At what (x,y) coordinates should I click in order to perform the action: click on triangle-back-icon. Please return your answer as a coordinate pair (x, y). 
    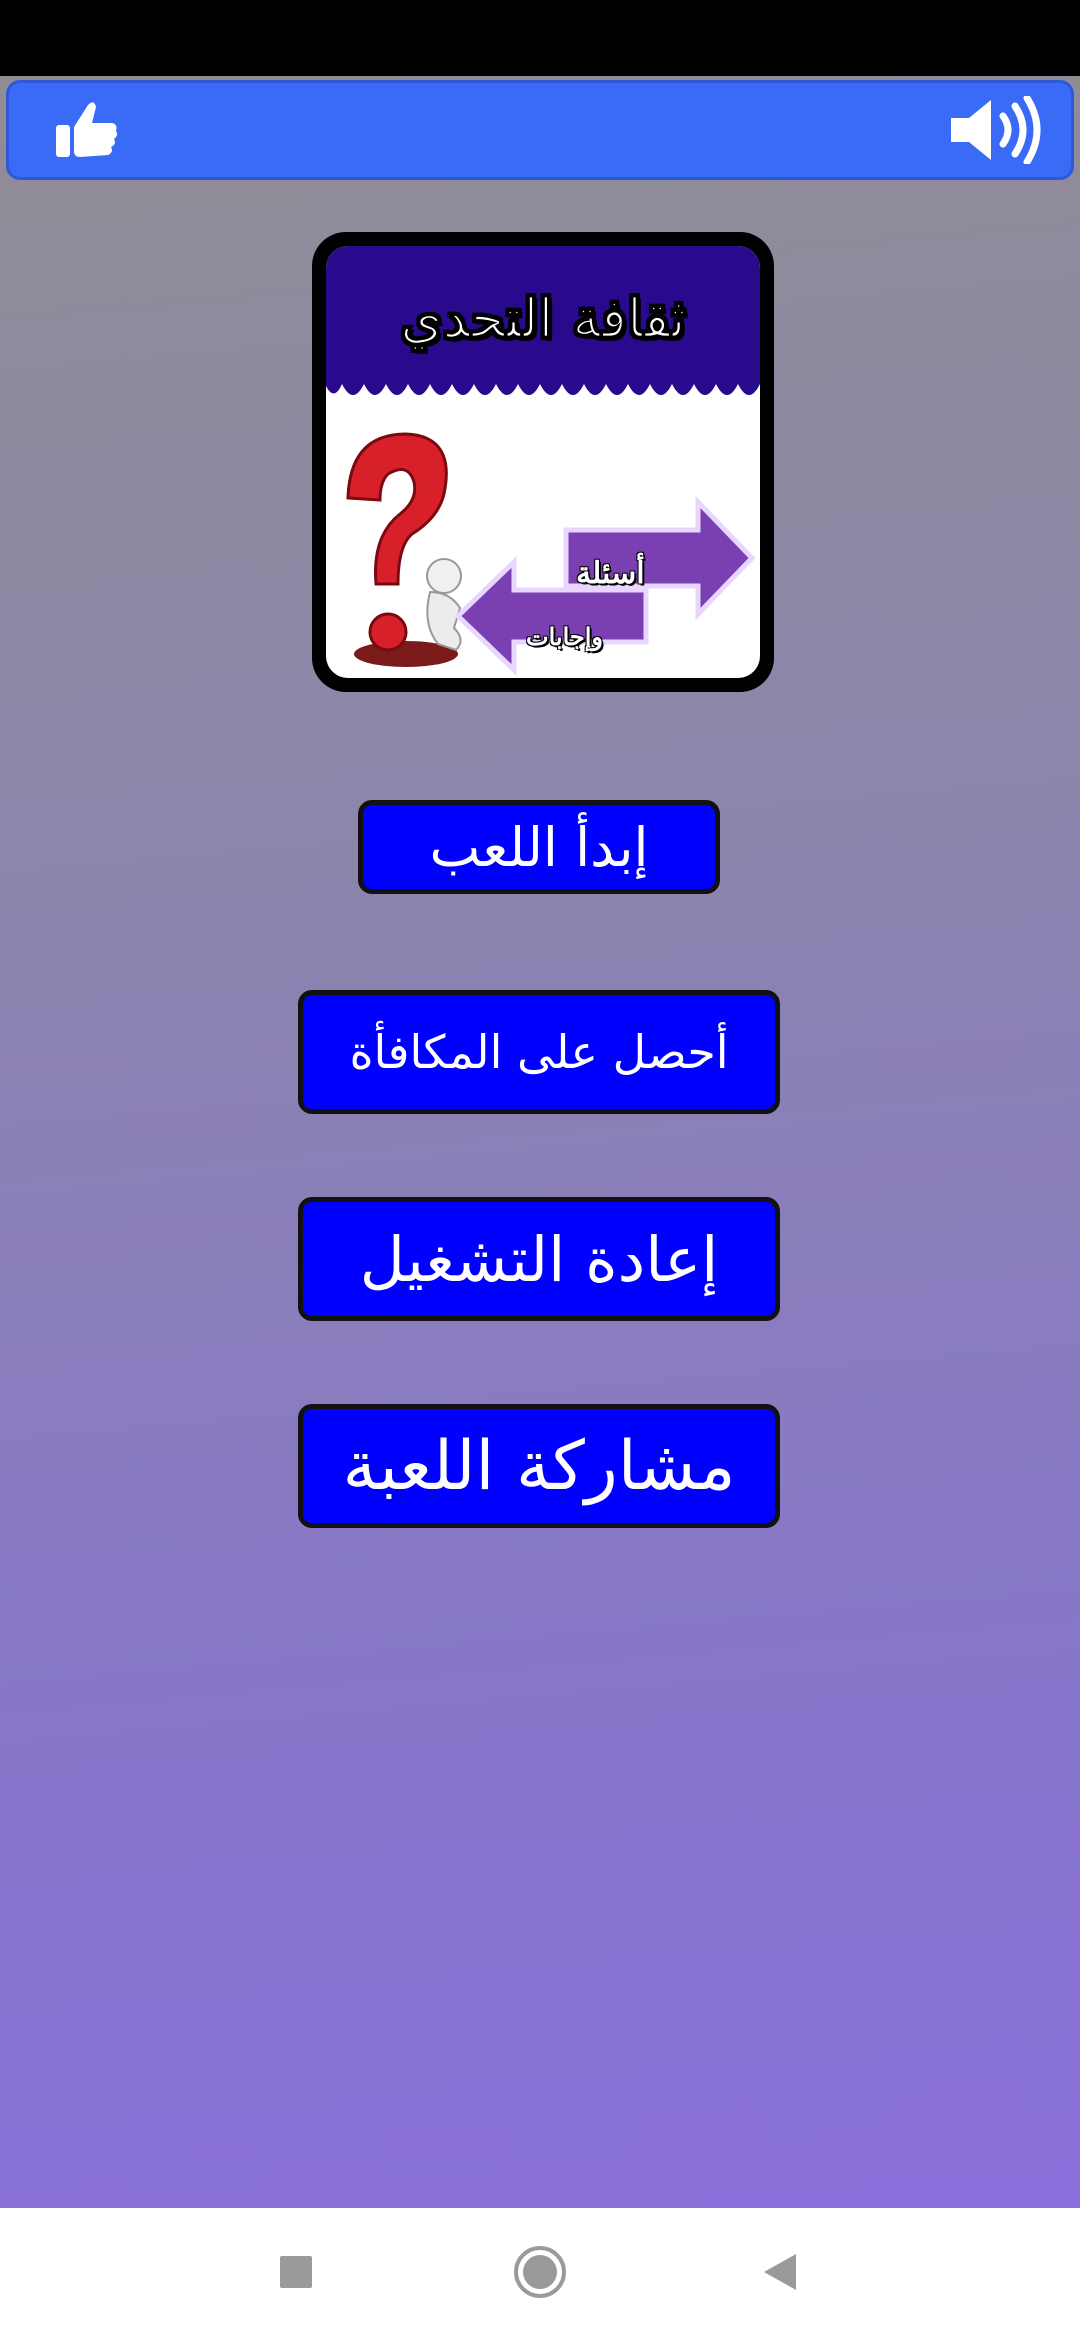
    Looking at the image, I should click on (780, 2274).